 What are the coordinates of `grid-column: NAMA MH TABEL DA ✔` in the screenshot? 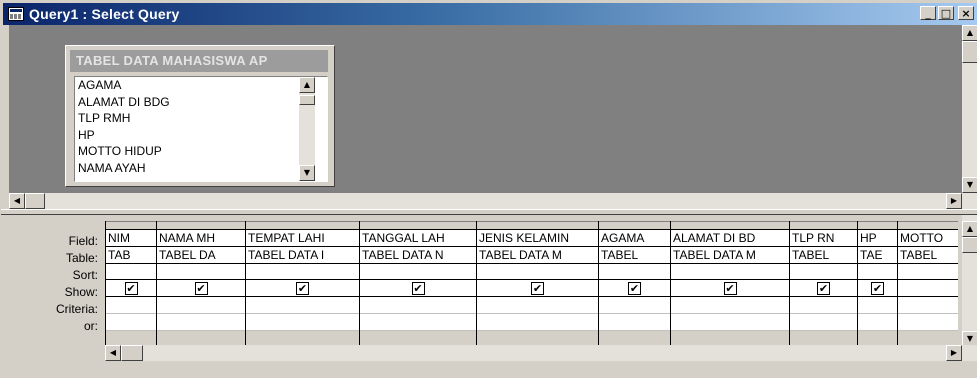 It's located at (200, 284).